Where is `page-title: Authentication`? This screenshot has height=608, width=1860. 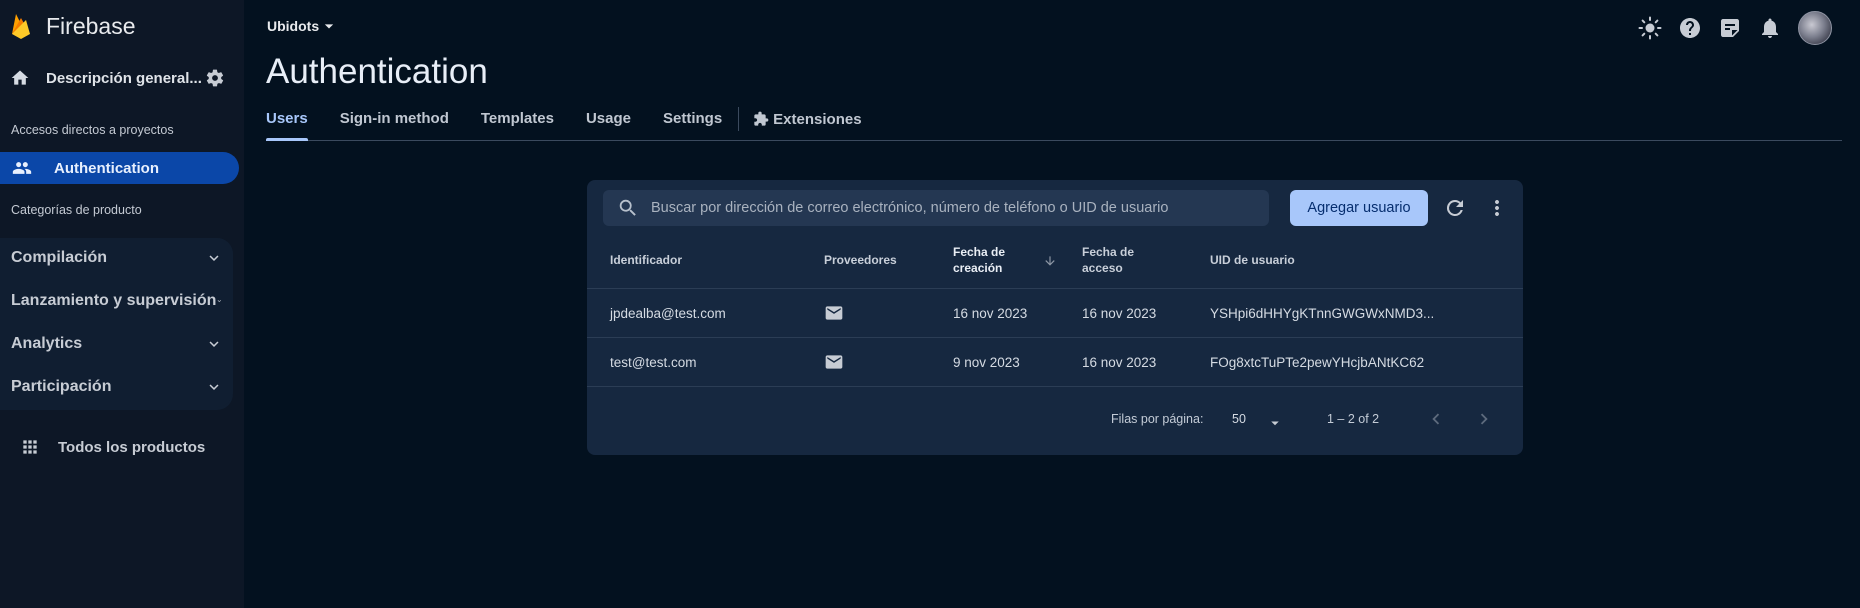
page-title: Authentication is located at coordinates (377, 71).